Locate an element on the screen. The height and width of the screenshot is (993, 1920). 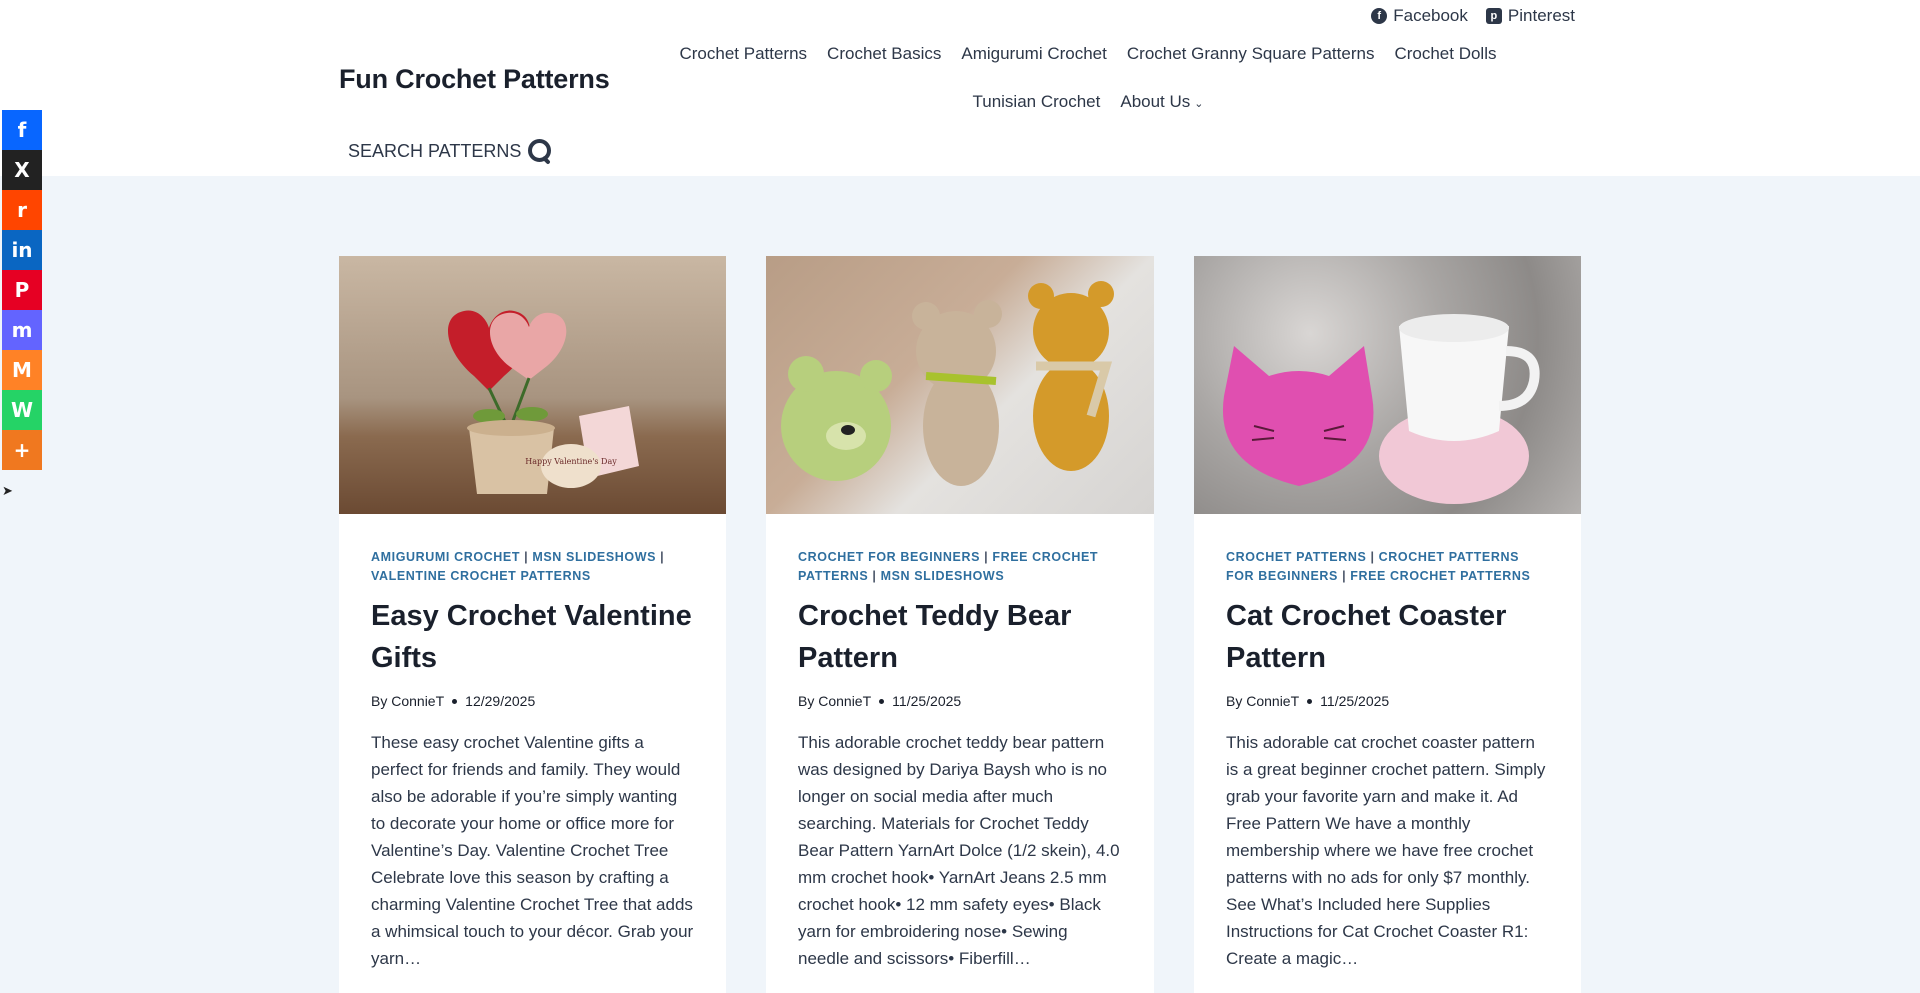
nav-item-crochet-patterns: Crochet Patterns is located at coordinates (743, 54).